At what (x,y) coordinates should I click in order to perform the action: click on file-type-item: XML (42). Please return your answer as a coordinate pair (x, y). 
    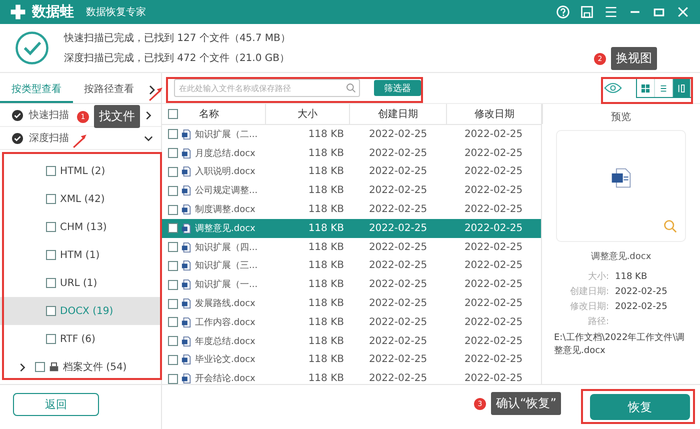
    Looking at the image, I should click on (80, 199).